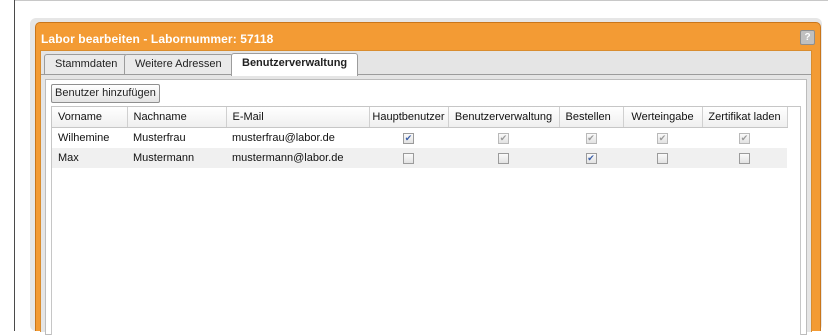  I want to click on hauptbenutzer-checkbox, so click(408, 158).